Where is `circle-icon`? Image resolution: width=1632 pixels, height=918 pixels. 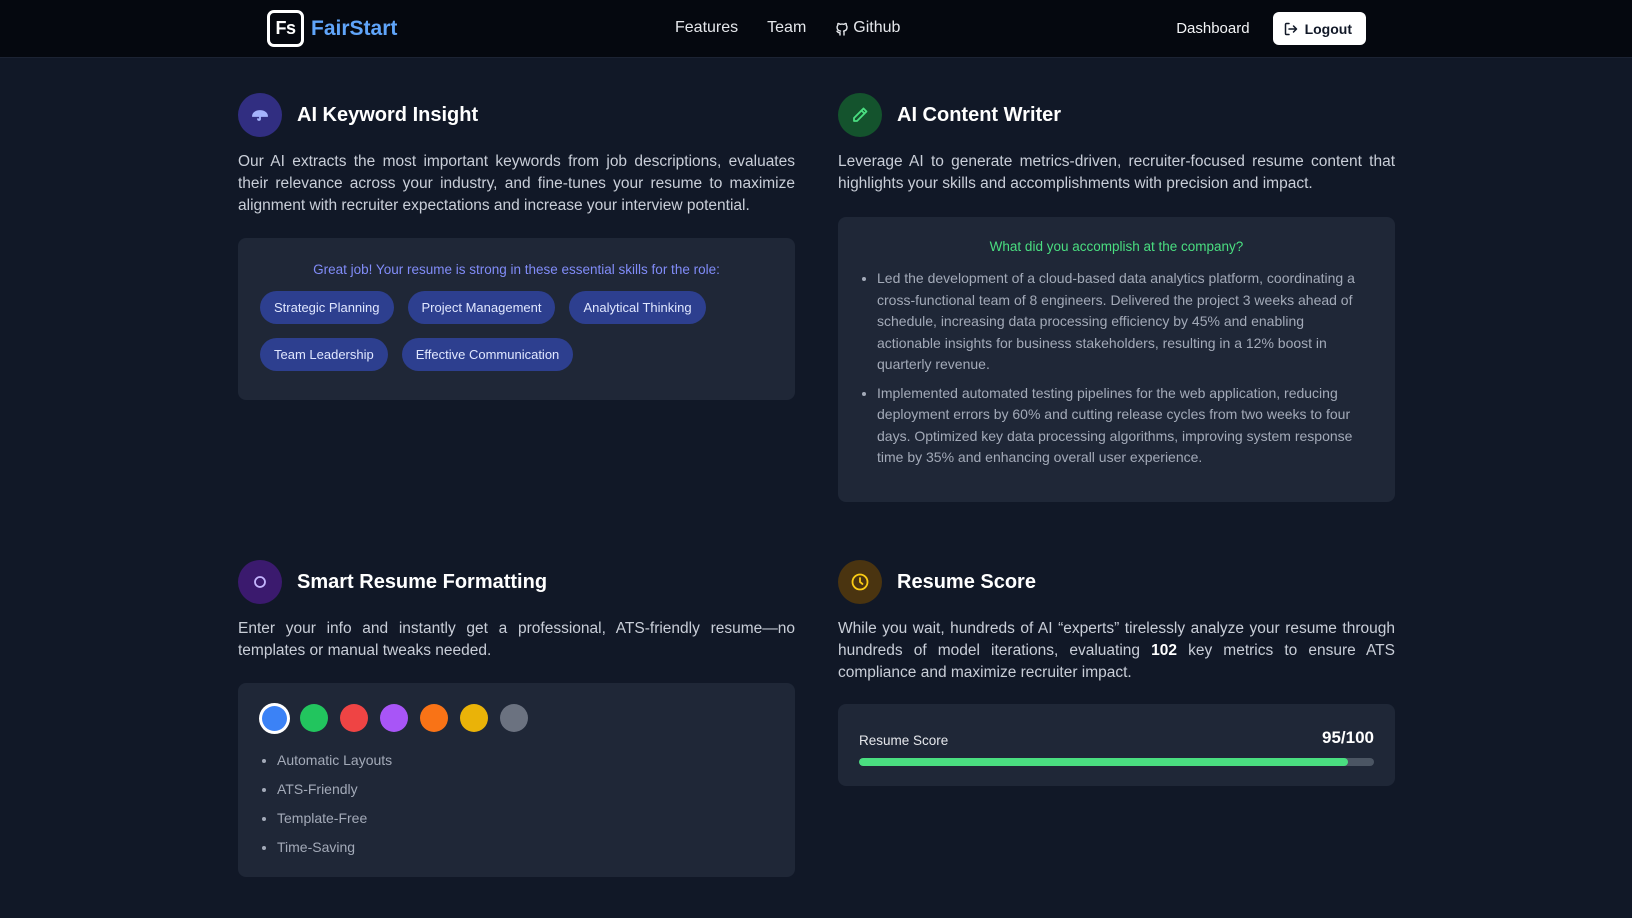
circle-icon is located at coordinates (260, 582).